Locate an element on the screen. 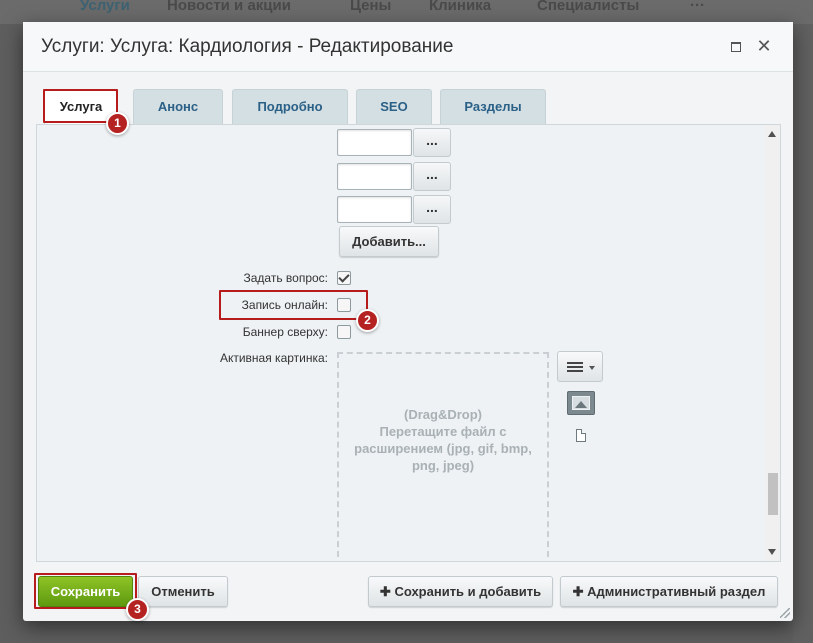 Image resolution: width=813 pixels, height=643 pixels. vertical-scrollbar is located at coordinates (772, 343).